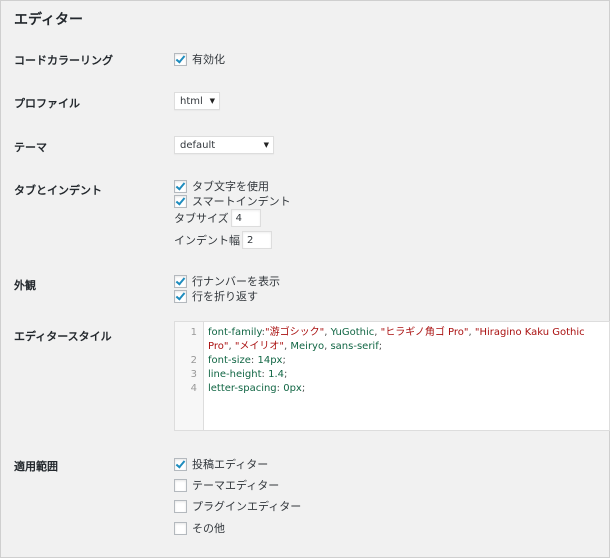 Image resolution: width=610 pixels, height=558 pixels. Describe the element at coordinates (193, 388) in the screenshot. I see `line-number: 4` at that location.